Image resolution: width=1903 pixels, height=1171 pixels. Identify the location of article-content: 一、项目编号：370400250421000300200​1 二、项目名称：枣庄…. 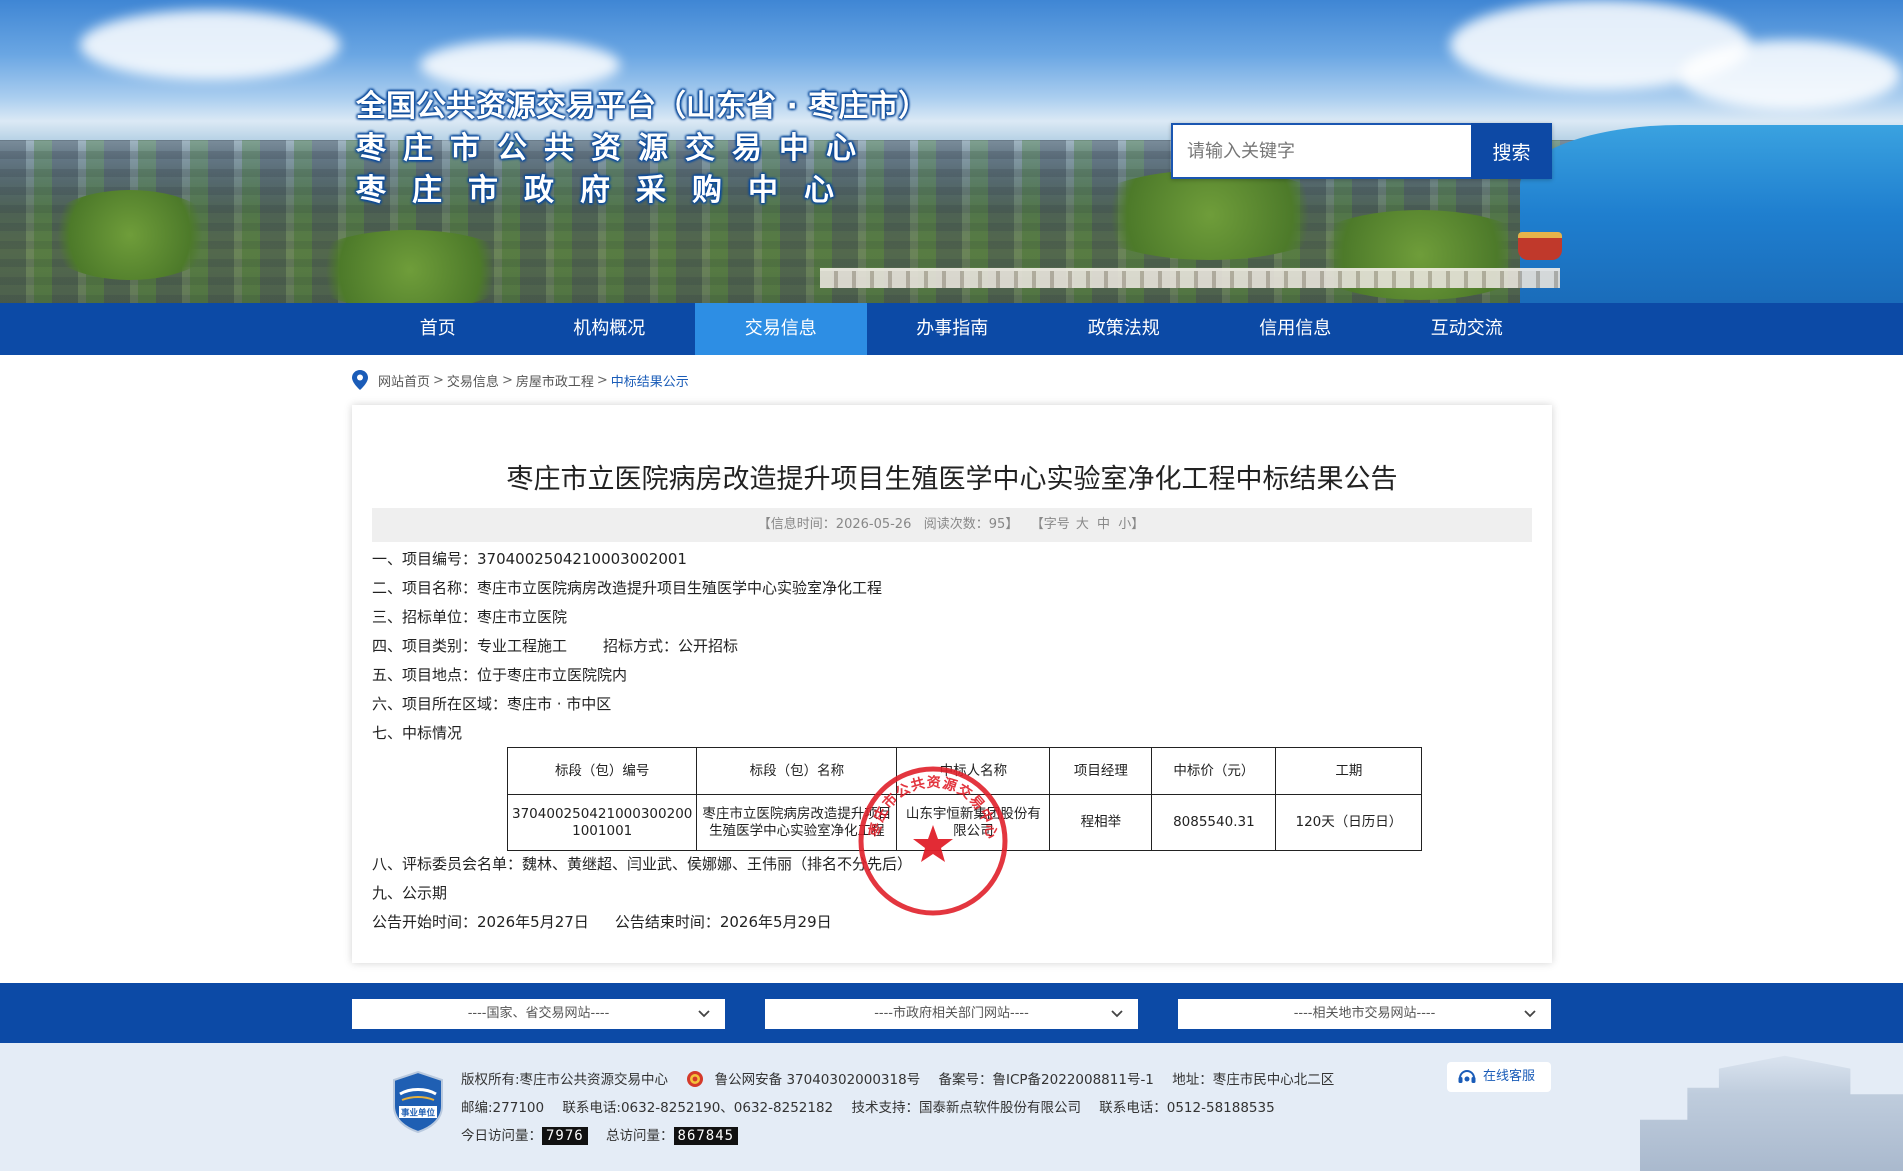
(952, 646).